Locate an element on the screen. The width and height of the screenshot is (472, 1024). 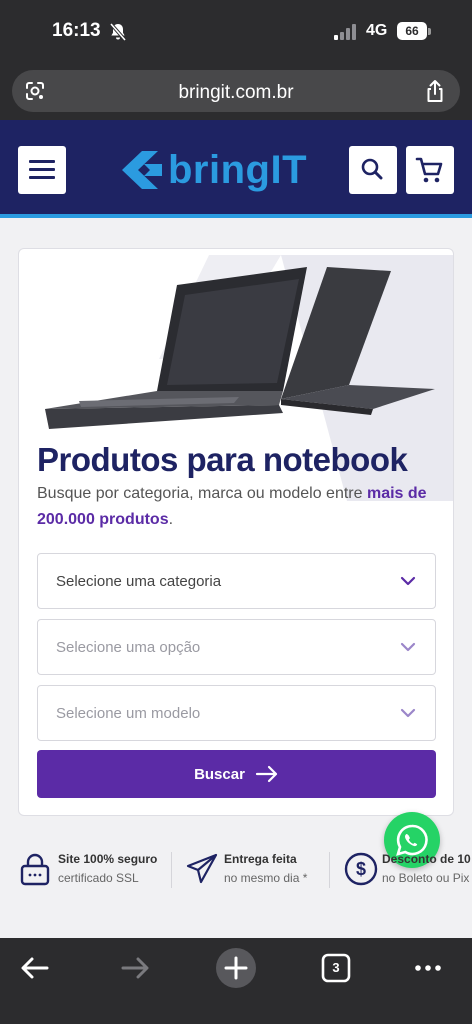
bell-muted-icon is located at coordinates (118, 32).